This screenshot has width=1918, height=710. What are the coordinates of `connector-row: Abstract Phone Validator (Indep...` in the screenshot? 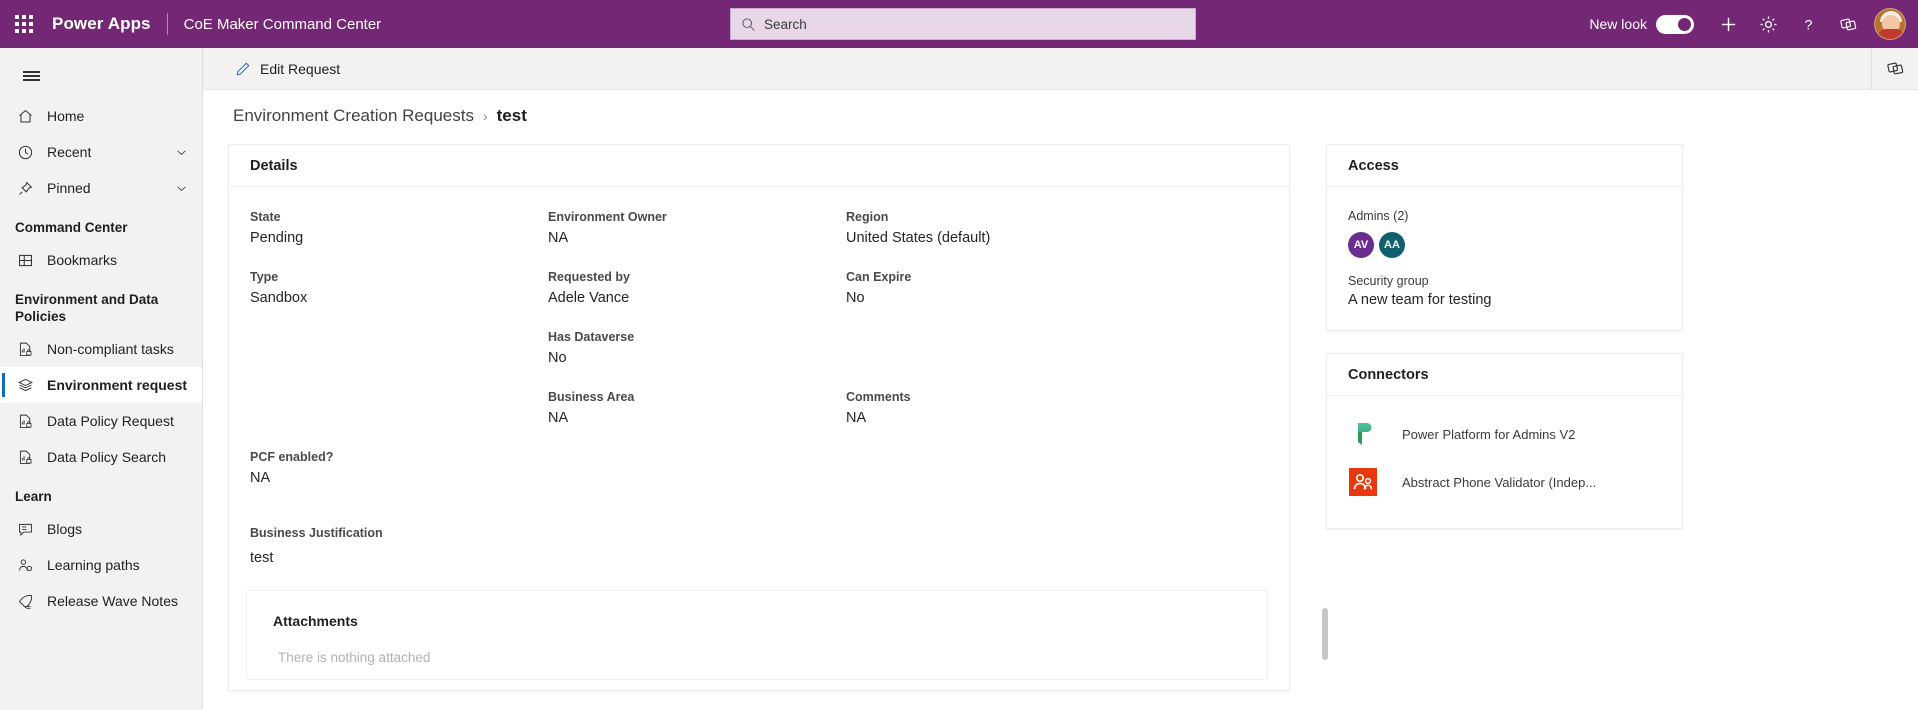 It's located at (1504, 482).